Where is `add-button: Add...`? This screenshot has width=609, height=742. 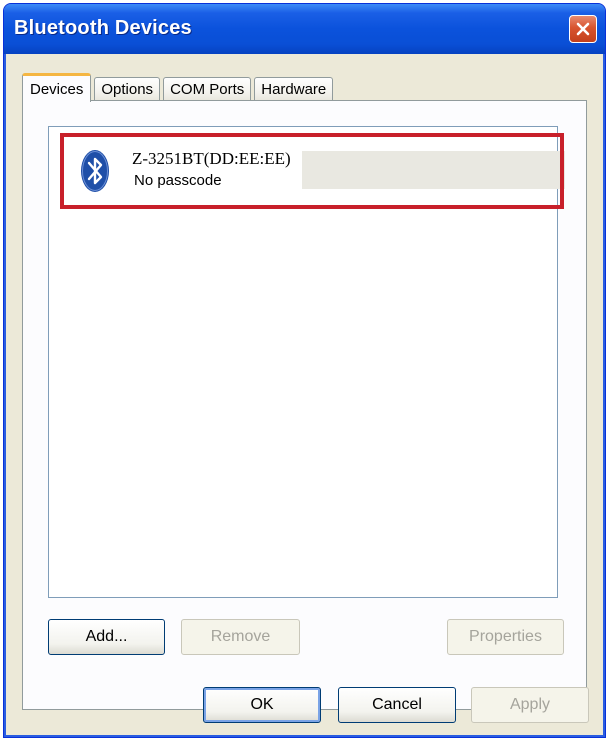 add-button: Add... is located at coordinates (106, 637).